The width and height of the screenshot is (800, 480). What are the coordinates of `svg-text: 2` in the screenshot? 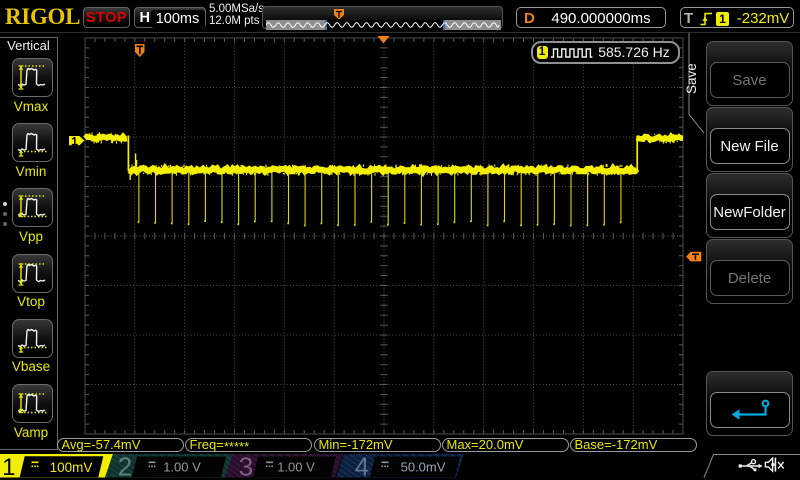 It's located at (125, 466).